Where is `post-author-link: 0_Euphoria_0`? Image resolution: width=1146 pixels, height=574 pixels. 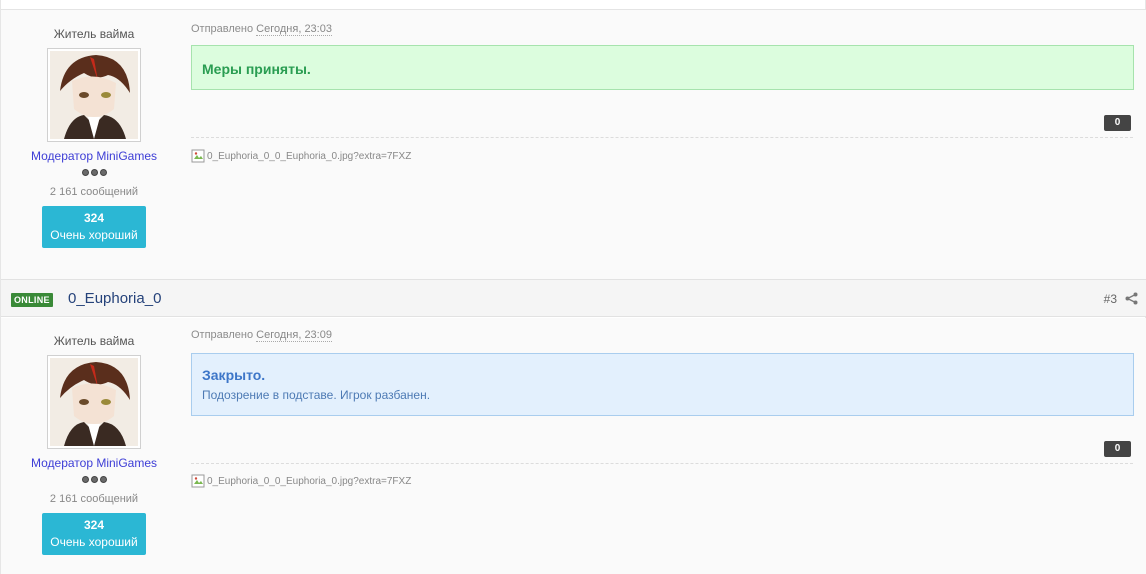 post-author-link: 0_Euphoria_0 is located at coordinates (114, 298).